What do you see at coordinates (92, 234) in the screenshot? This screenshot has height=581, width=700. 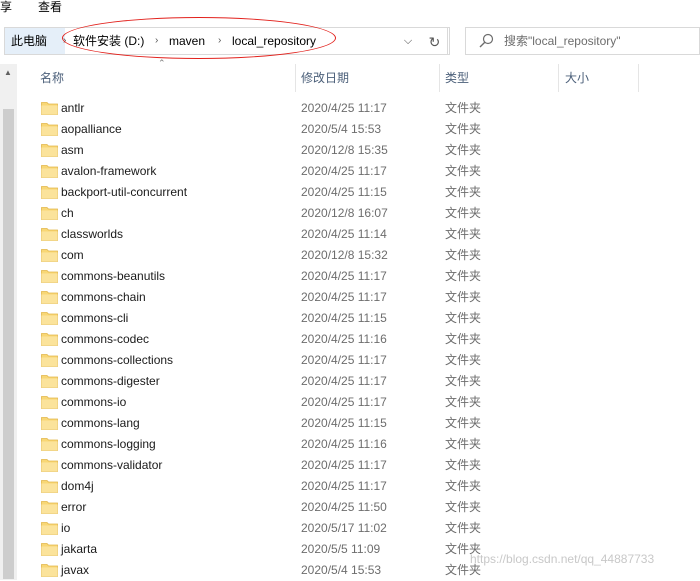 I see `file-name: classworlds` at bounding box center [92, 234].